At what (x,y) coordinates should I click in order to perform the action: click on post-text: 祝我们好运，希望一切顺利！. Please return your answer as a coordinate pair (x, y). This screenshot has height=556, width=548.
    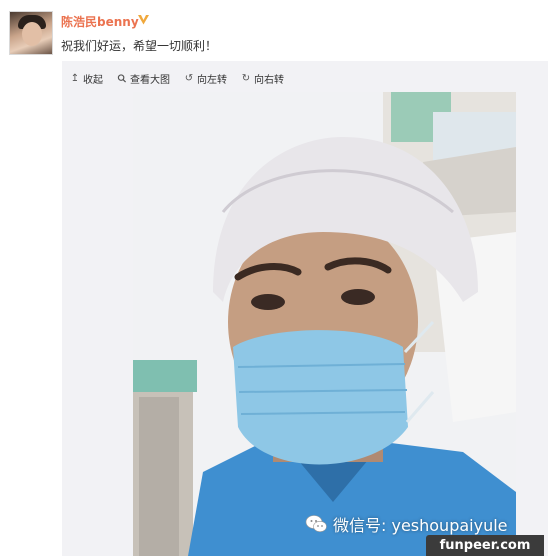
    Looking at the image, I should click on (139, 46).